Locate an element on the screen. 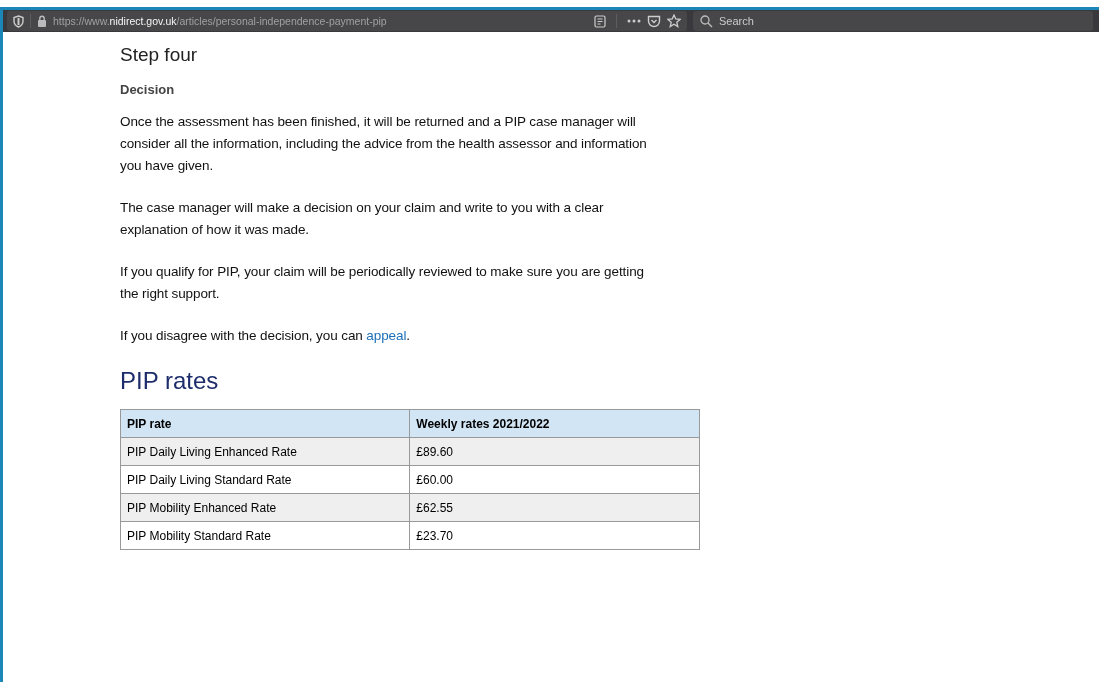  subheading: Decision is located at coordinates (148, 89).